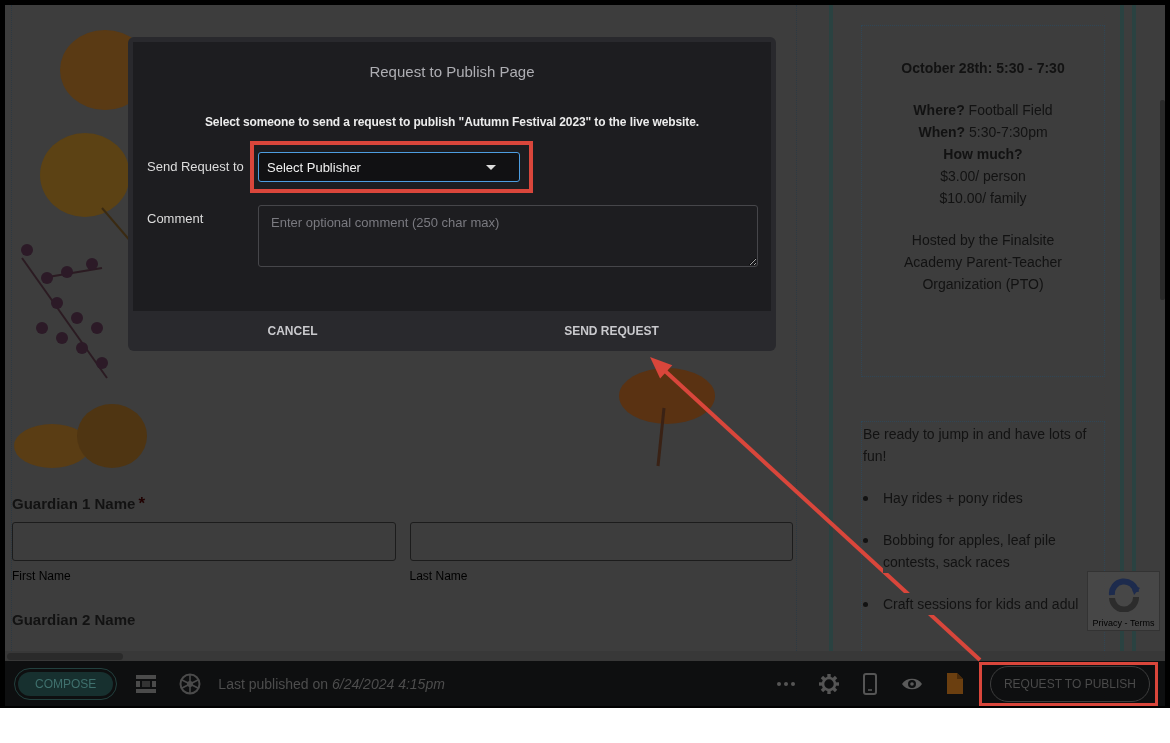 The width and height of the screenshot is (1170, 743). What do you see at coordinates (141, 504) in the screenshot?
I see `required-asterisk: *` at bounding box center [141, 504].